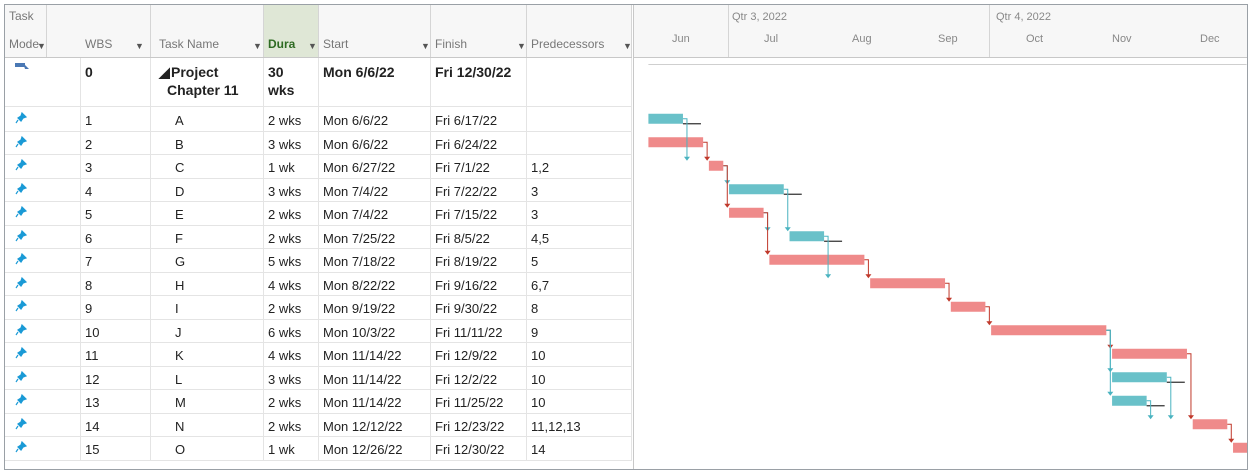  I want to click on predecessors-cell: 6,7, so click(579, 283).